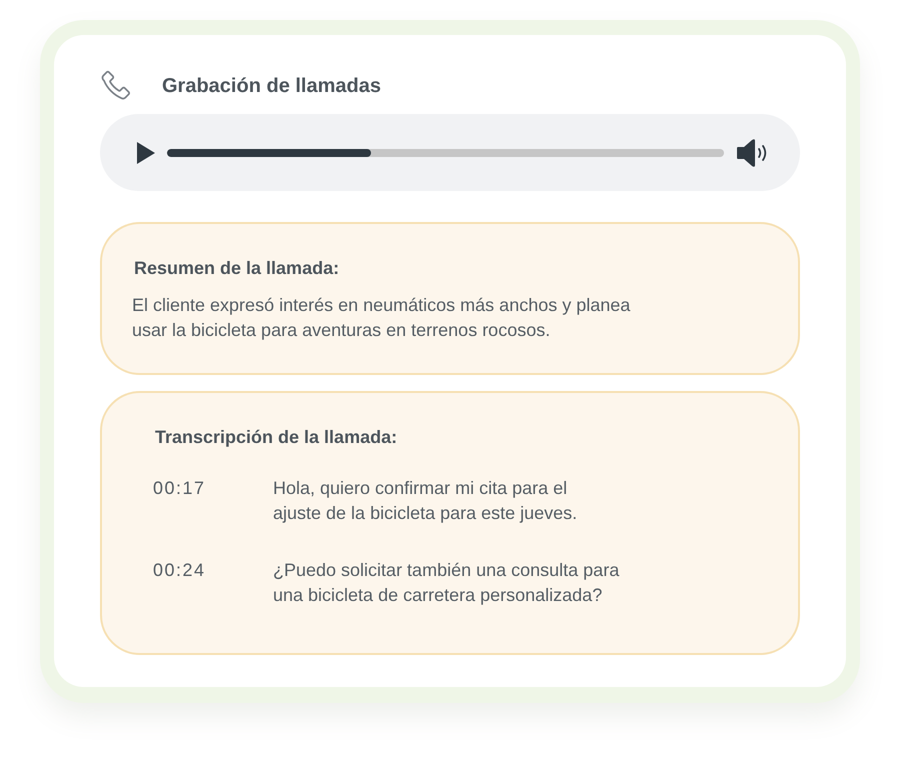 The height and width of the screenshot is (780, 900). What do you see at coordinates (382, 318) in the screenshot?
I see `summary-text: El cliente expresó interés en neumáticos más anchos y planea usar la bicicleta para aventuras en terrenos rocosos.` at bounding box center [382, 318].